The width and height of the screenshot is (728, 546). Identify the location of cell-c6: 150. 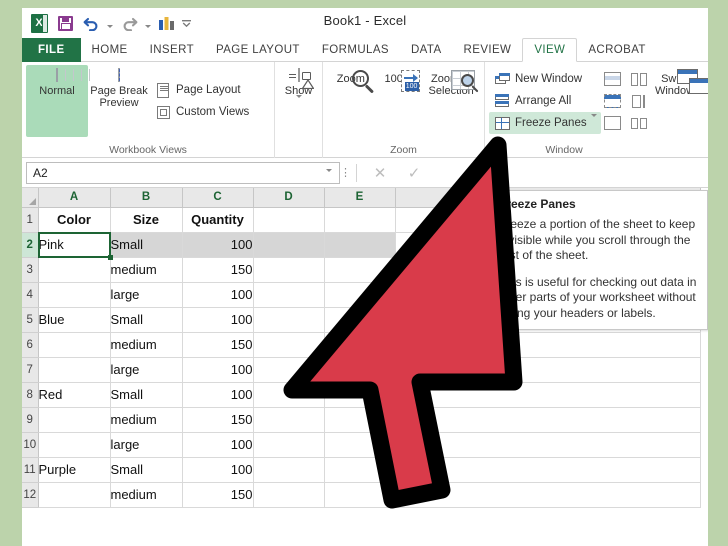
(218, 345).